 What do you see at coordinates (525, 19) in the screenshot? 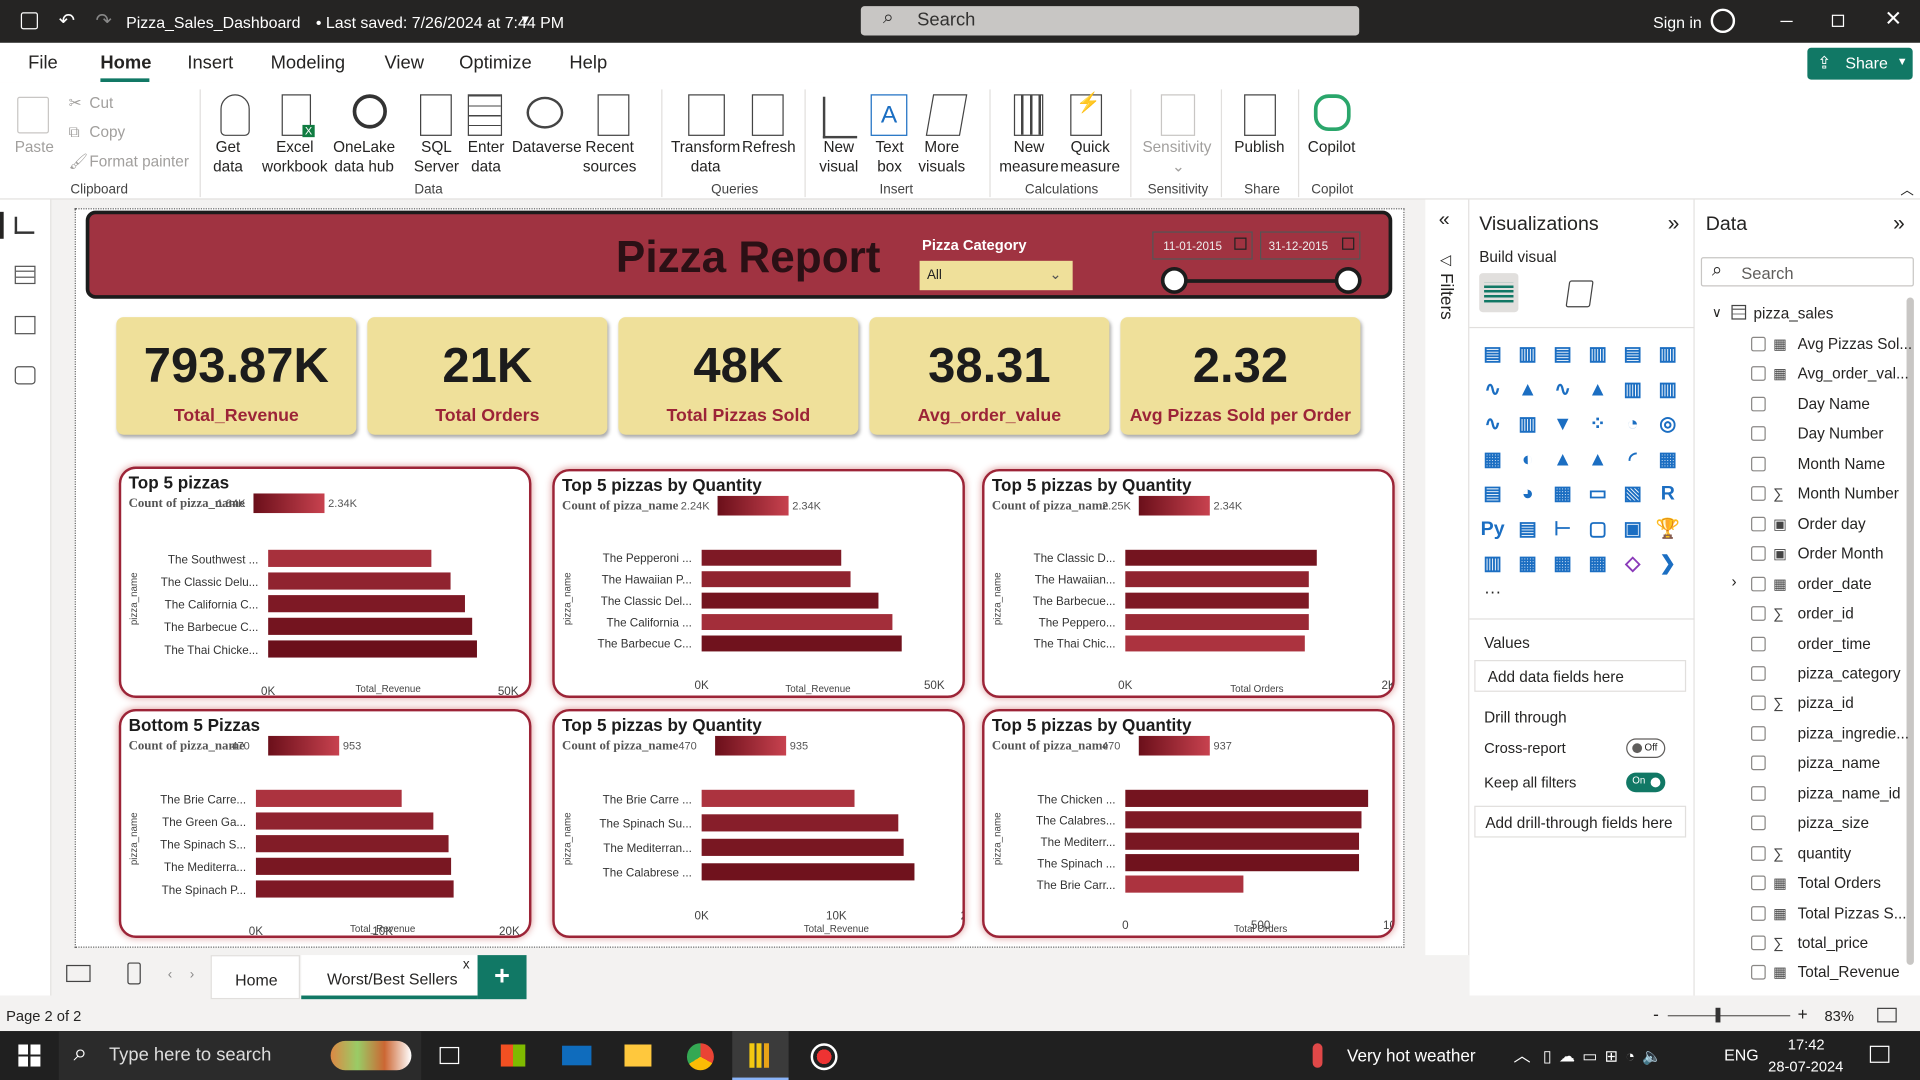
I see `chevron-down-icon: ▼` at bounding box center [525, 19].